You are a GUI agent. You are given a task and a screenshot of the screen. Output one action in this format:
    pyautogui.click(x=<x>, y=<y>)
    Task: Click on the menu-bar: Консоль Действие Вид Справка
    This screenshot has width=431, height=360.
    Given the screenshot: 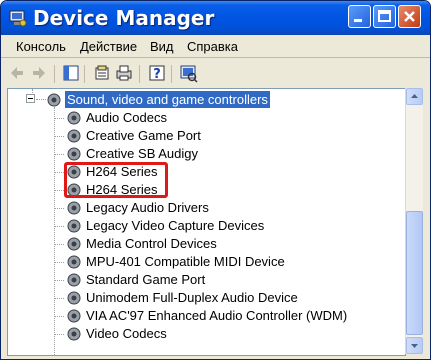 What is the action you would take?
    pyautogui.click(x=215, y=46)
    